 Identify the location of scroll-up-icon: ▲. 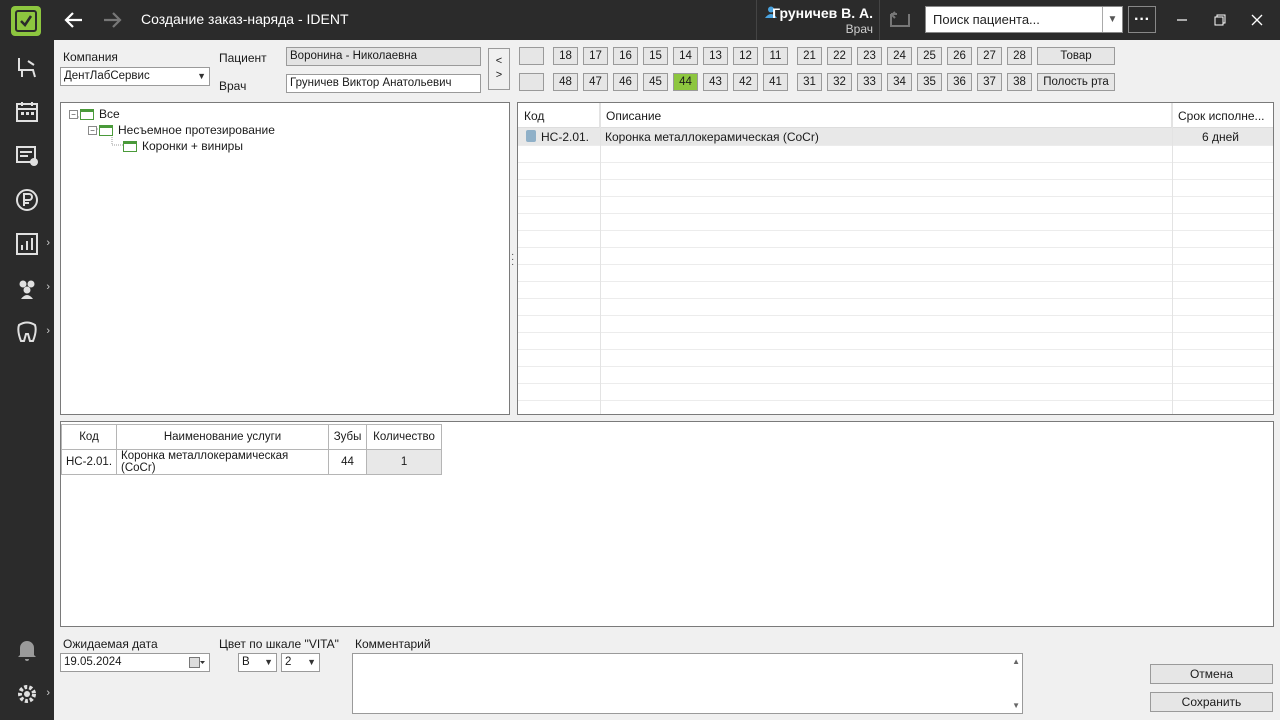
(1016, 661).